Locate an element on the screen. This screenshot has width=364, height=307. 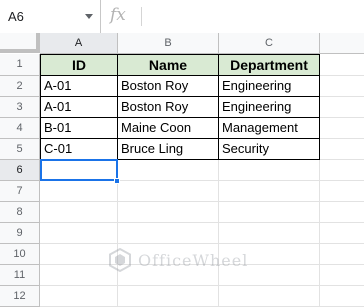
column-header-empty is located at coordinates (342, 43).